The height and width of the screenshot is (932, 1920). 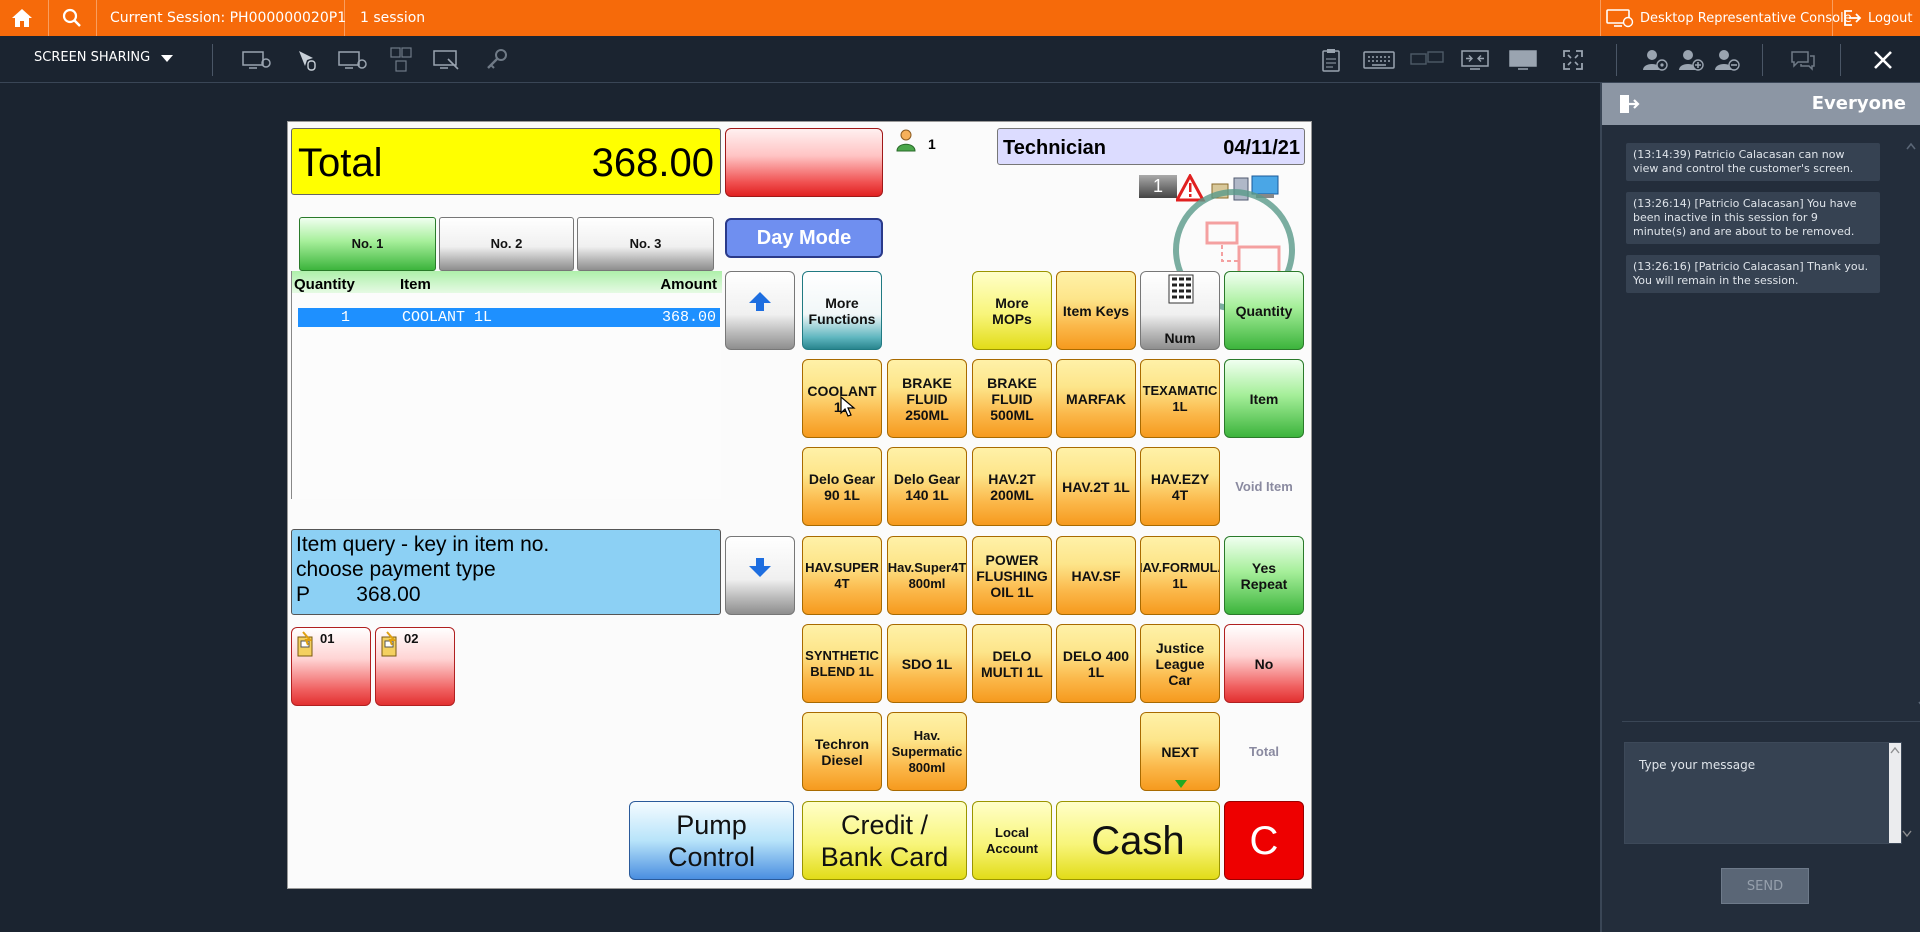 I want to click on close-icon, so click(x=1883, y=60).